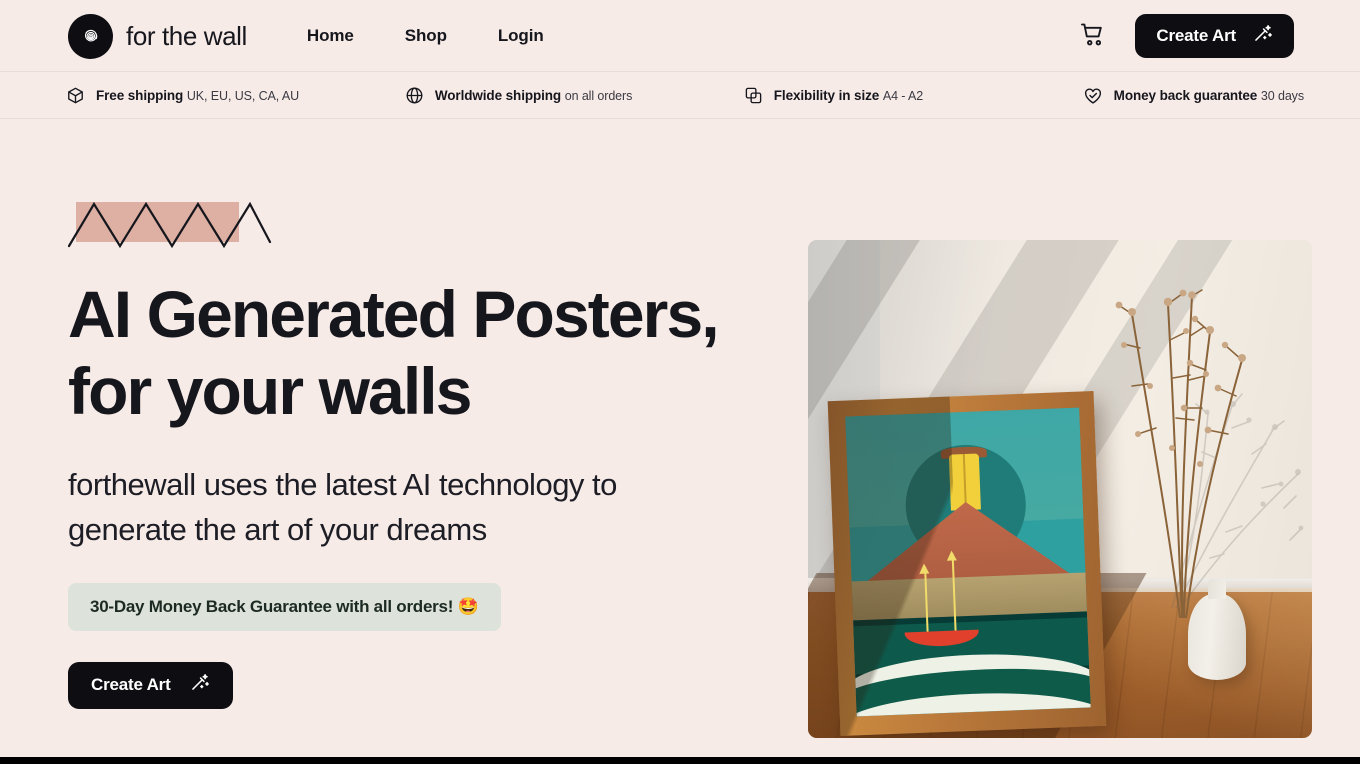  What do you see at coordinates (186, 35) in the screenshot?
I see `brand-name: for the wall` at bounding box center [186, 35].